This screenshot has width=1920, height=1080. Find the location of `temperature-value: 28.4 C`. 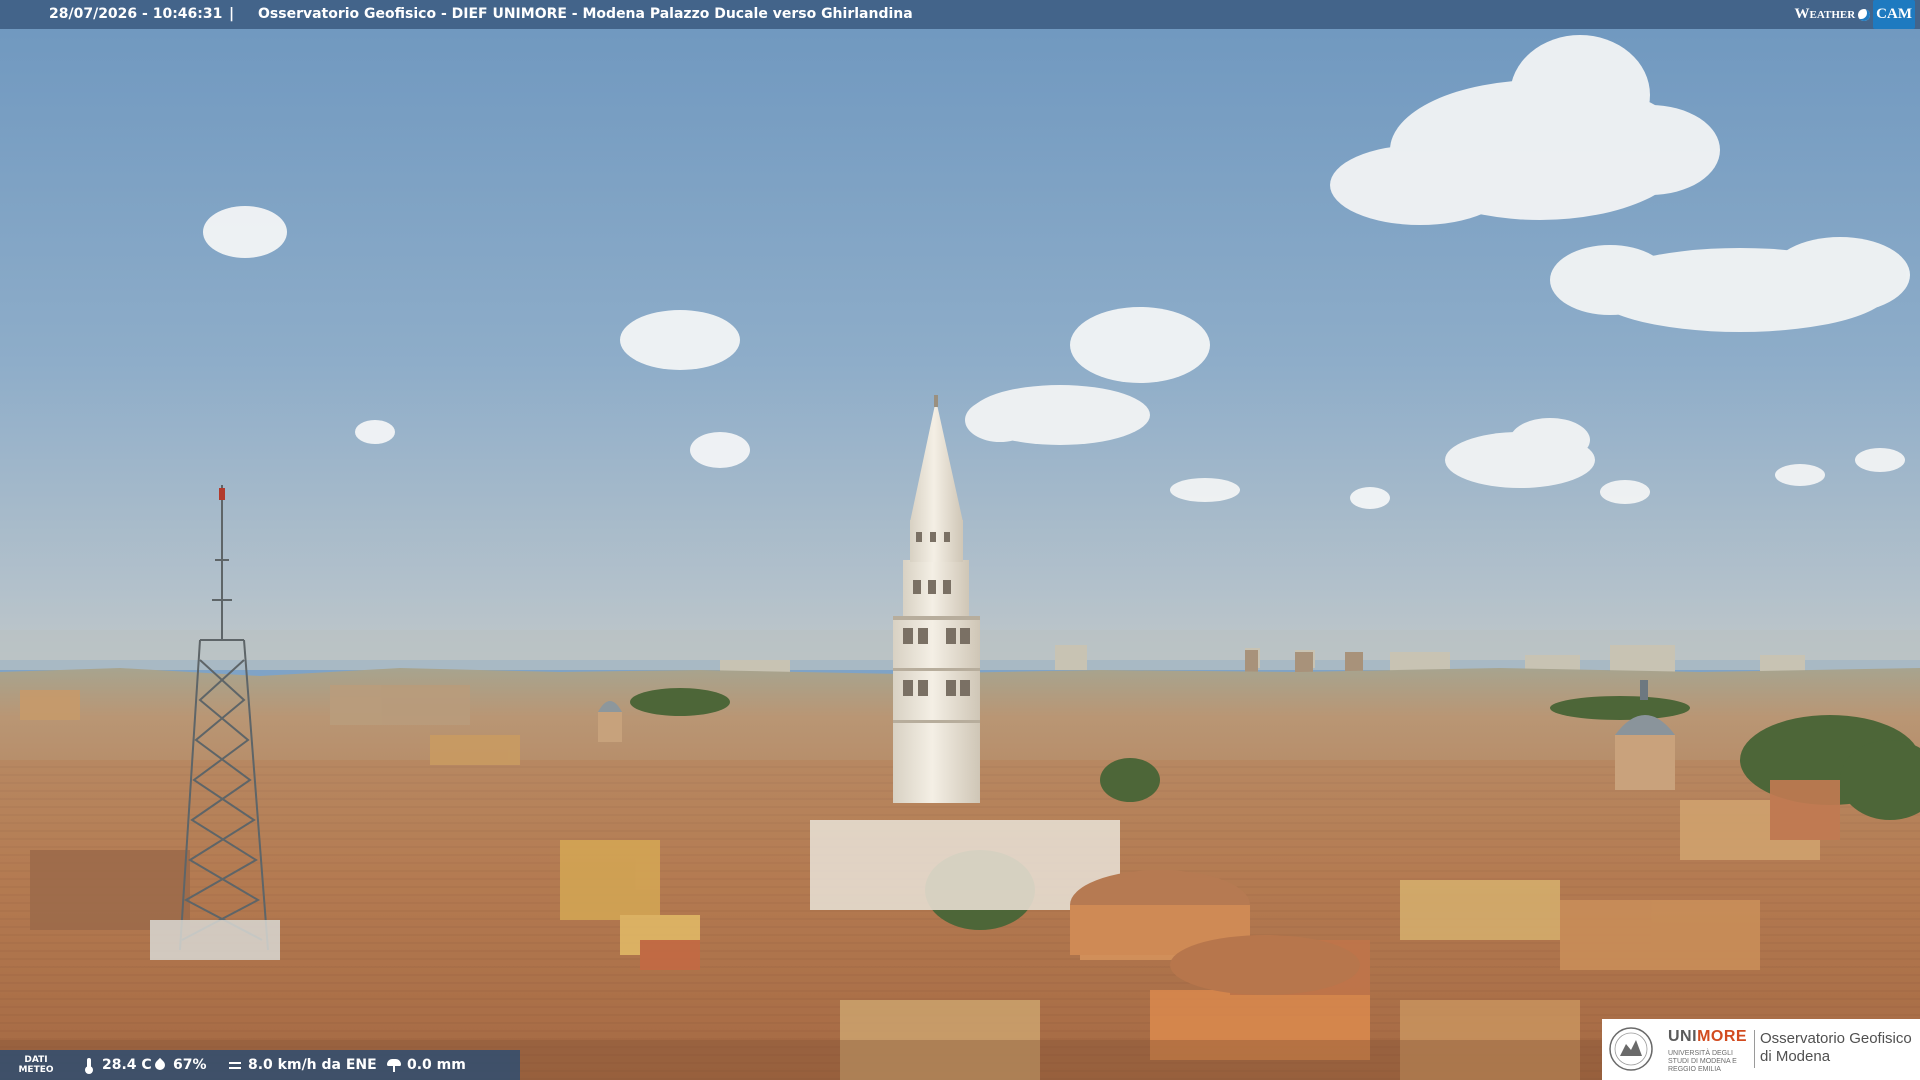

temperature-value: 28.4 C is located at coordinates (127, 1065).